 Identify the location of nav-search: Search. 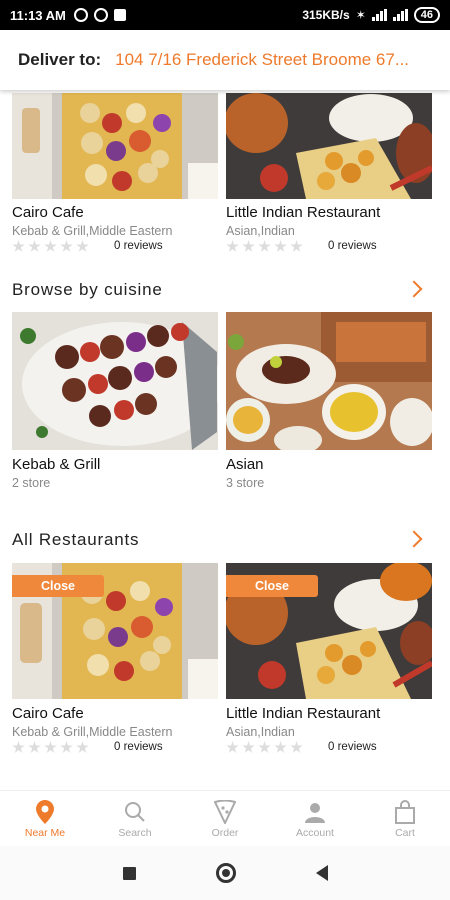
(135, 818).